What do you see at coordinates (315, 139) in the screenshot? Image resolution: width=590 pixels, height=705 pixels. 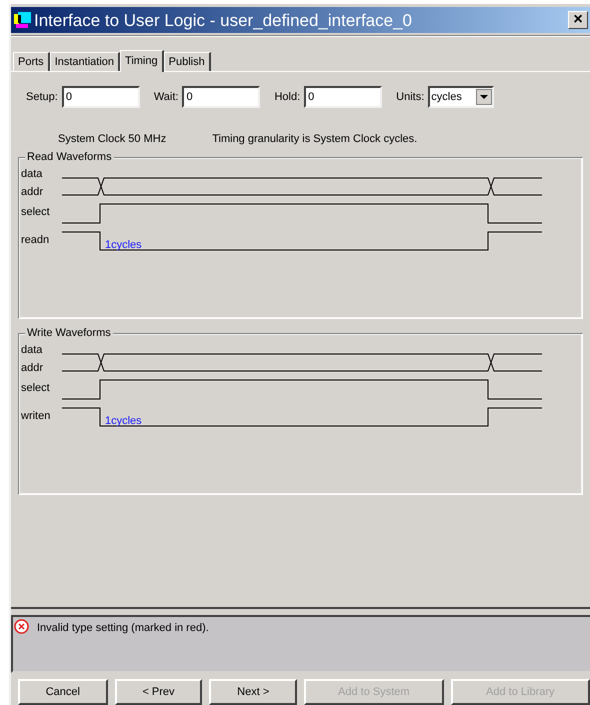 I see `info-text: Timing granularity is System Clock cycles.` at bounding box center [315, 139].